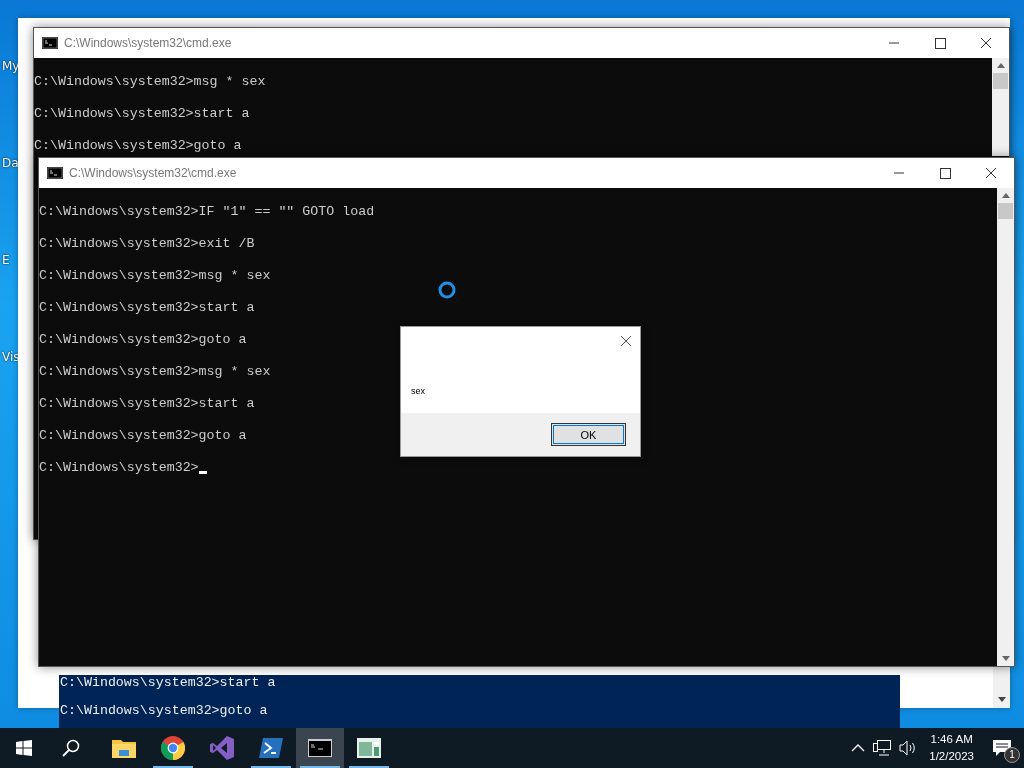  What do you see at coordinates (882, 748) in the screenshot?
I see `network-icon` at bounding box center [882, 748].